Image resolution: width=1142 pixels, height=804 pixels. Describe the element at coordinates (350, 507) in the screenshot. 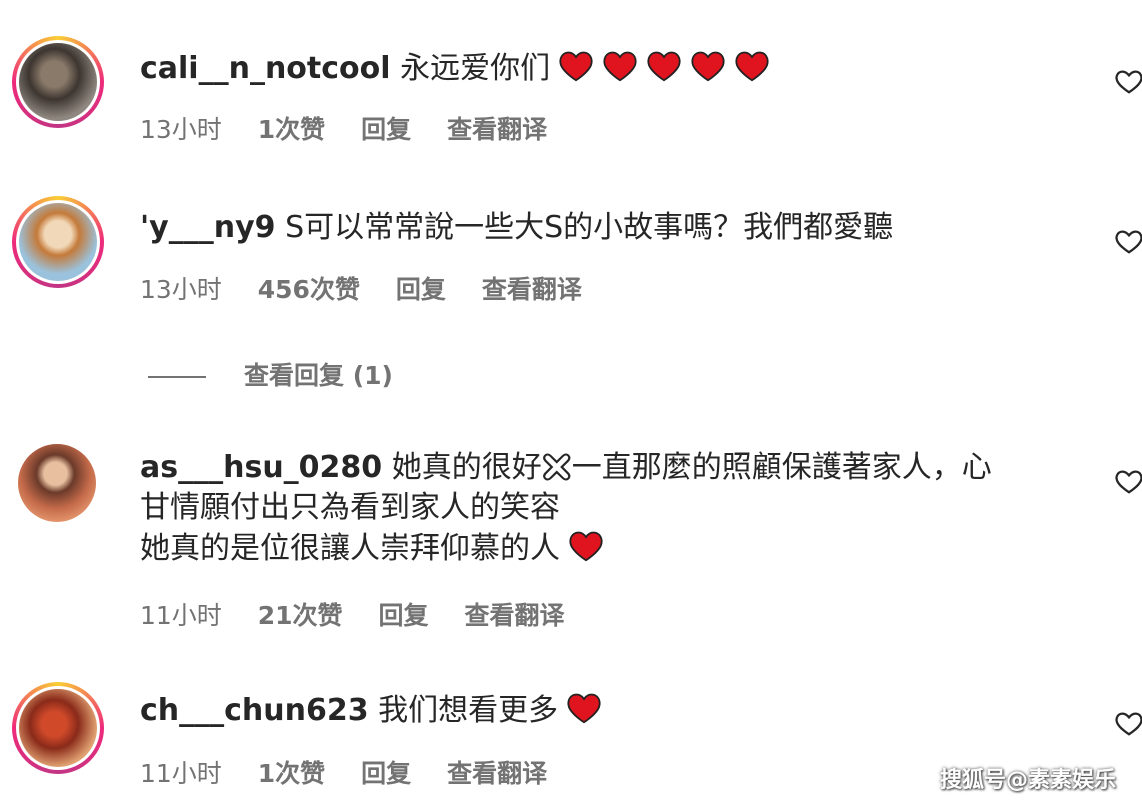

I see `comment-text-line: 甘情願付出只為看到家人的笑容` at that location.